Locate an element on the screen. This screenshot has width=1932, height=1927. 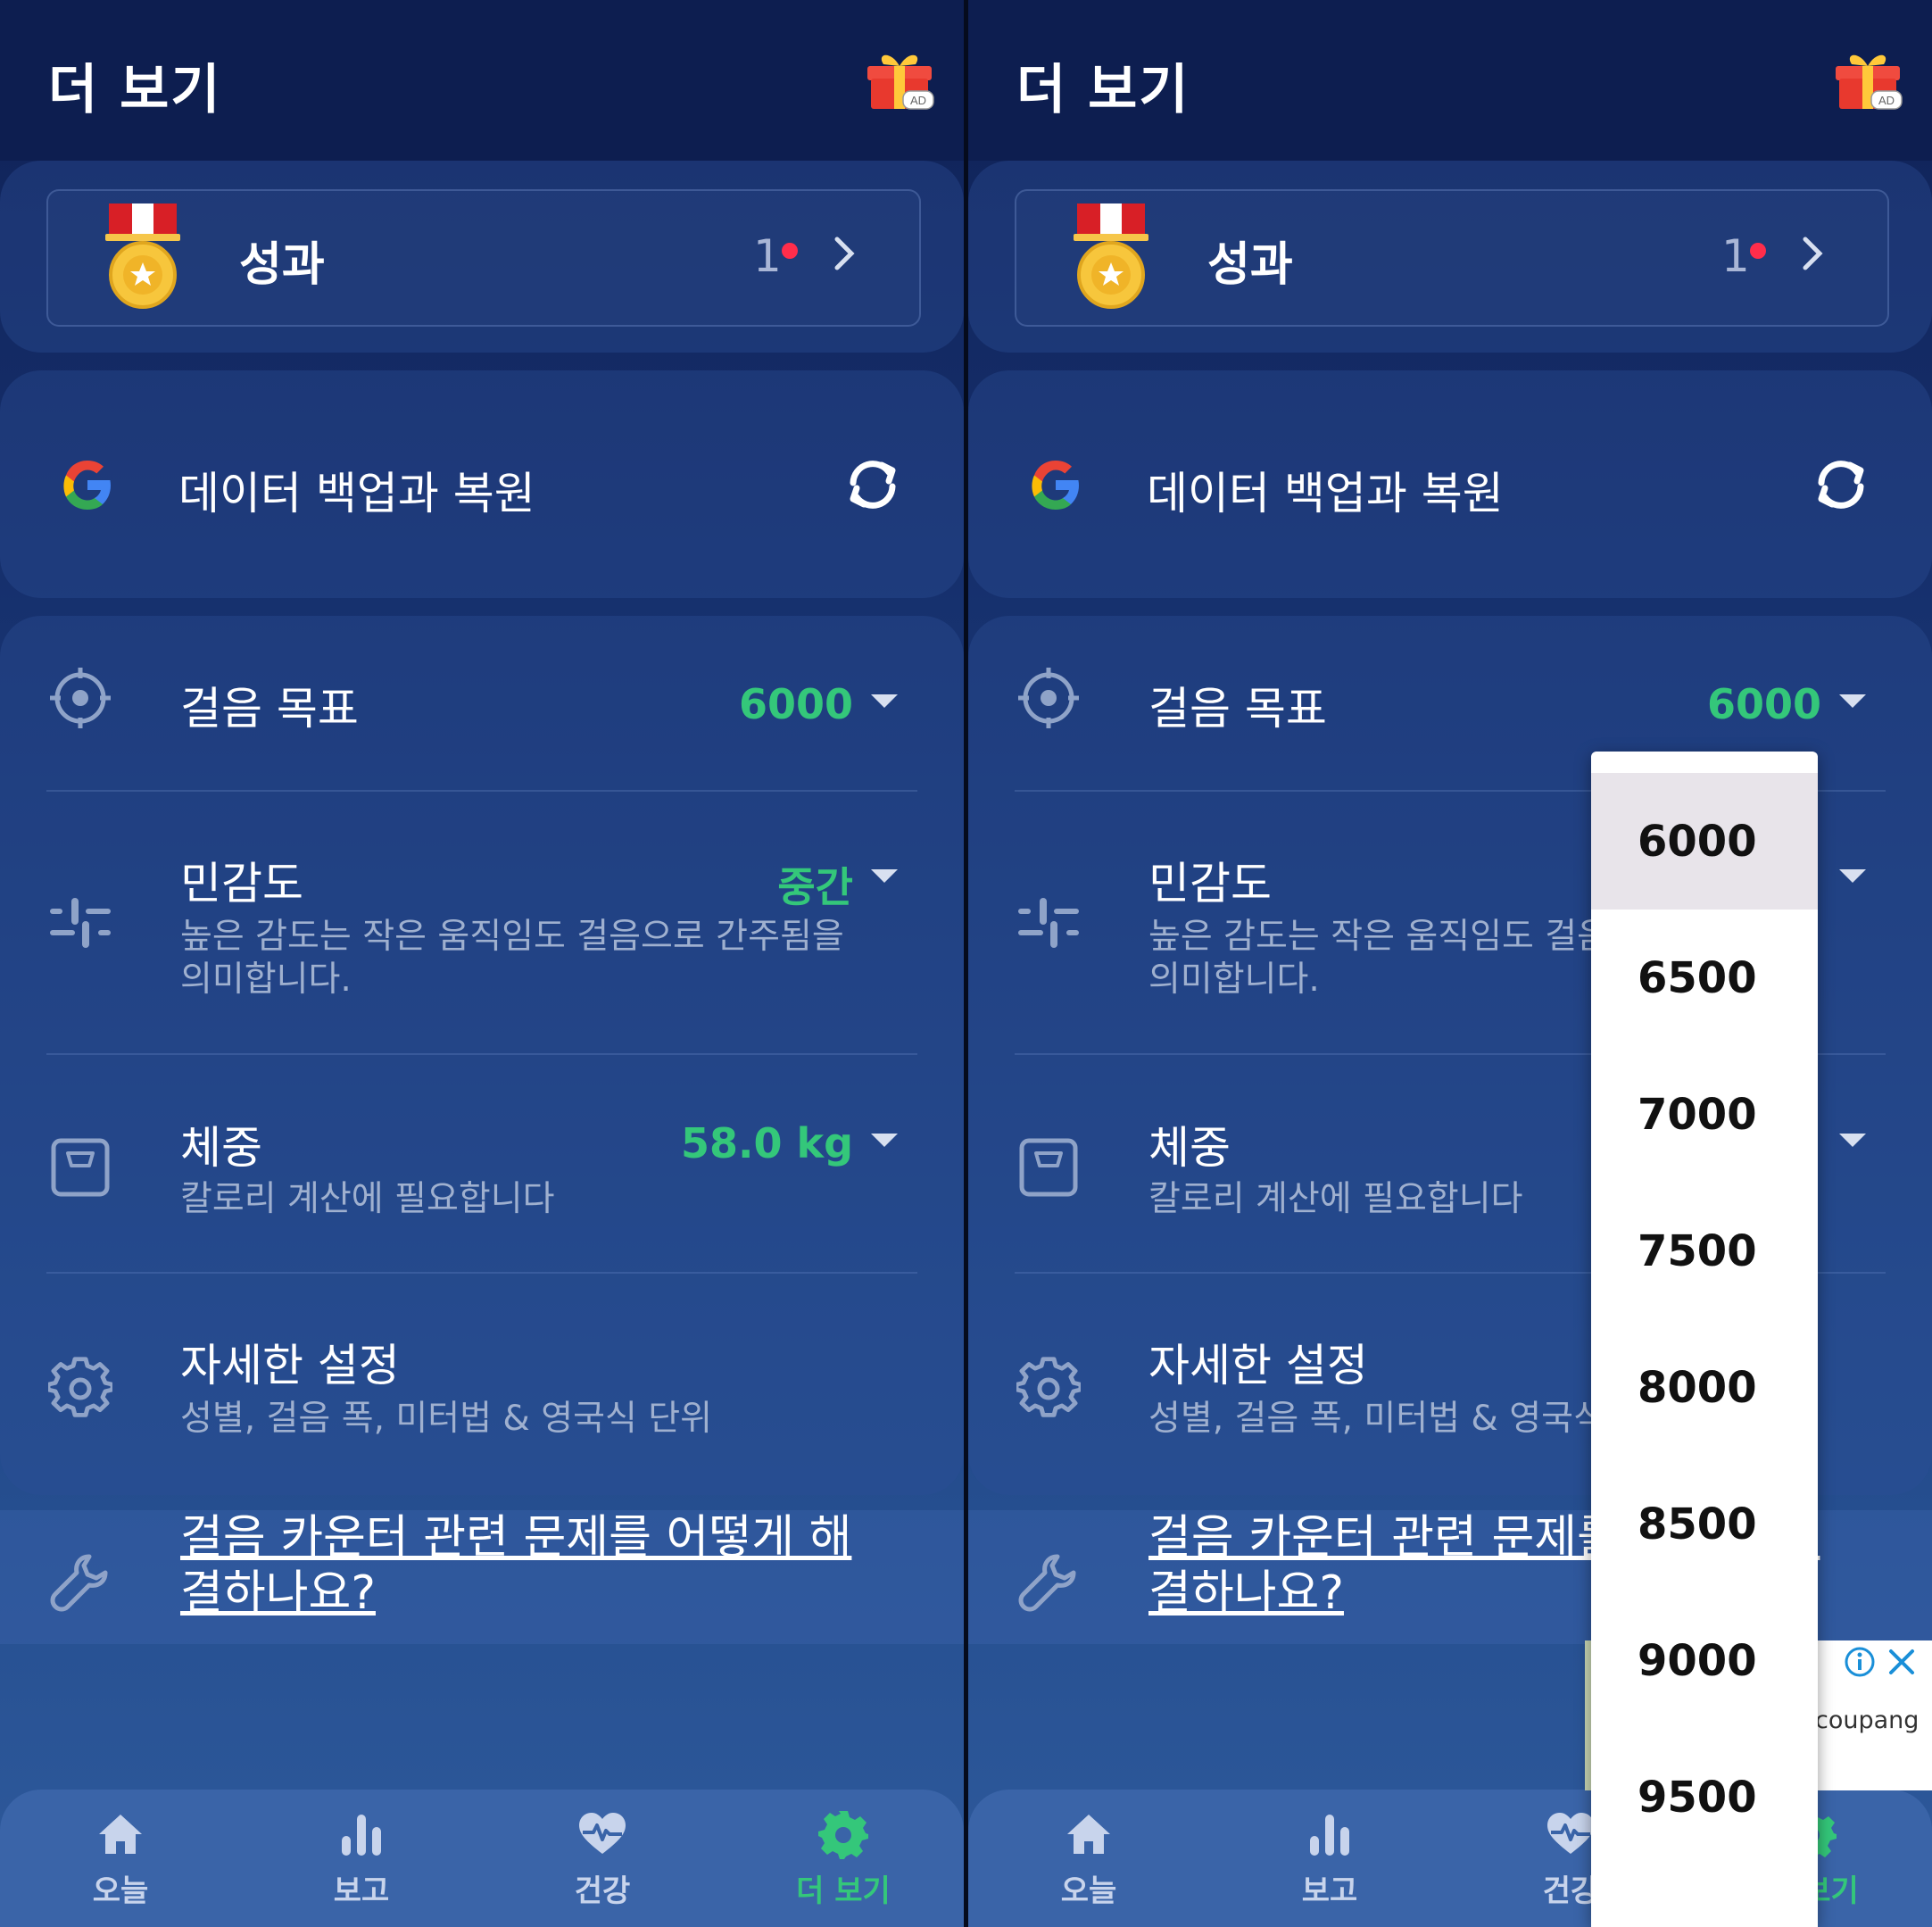
ad-brand-label: coupang is located at coordinates (1867, 1720).